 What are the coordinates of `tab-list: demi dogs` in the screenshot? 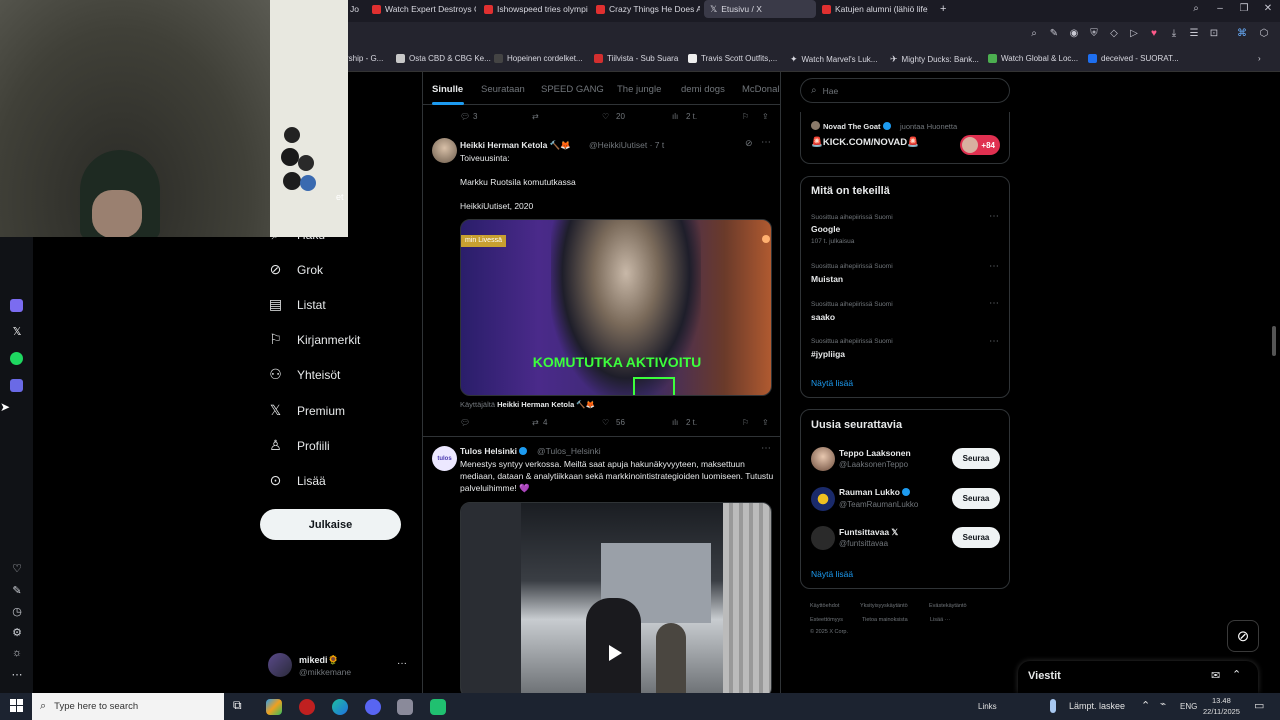 It's located at (703, 89).